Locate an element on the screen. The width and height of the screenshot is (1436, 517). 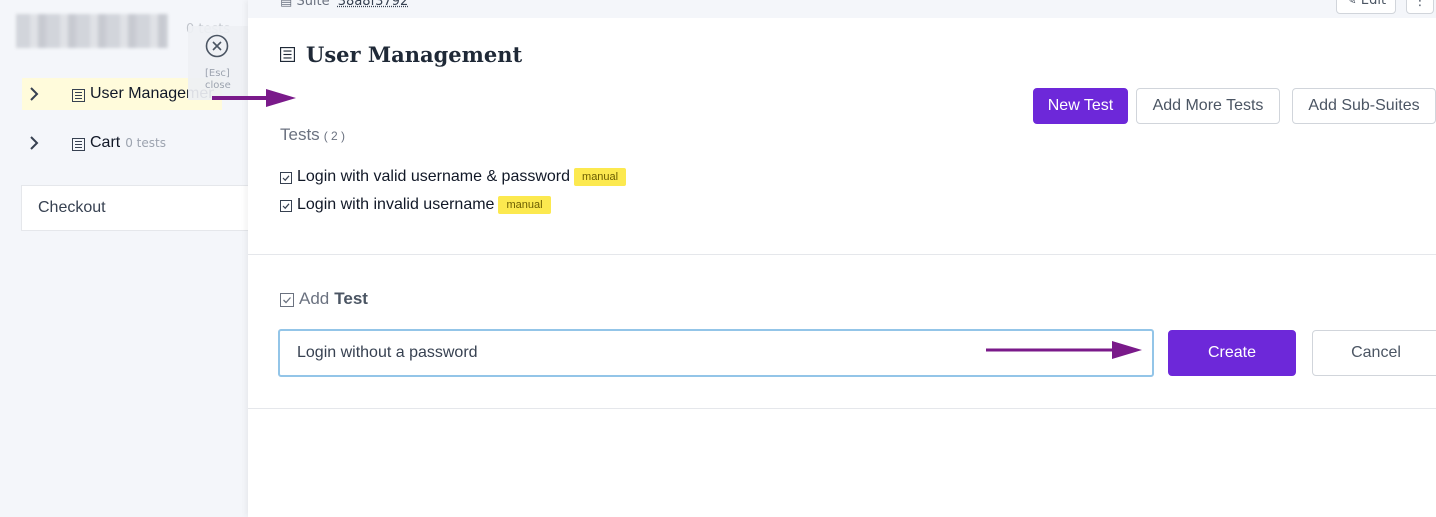
suite-id-link: 38a8f3792 is located at coordinates (373, 4).